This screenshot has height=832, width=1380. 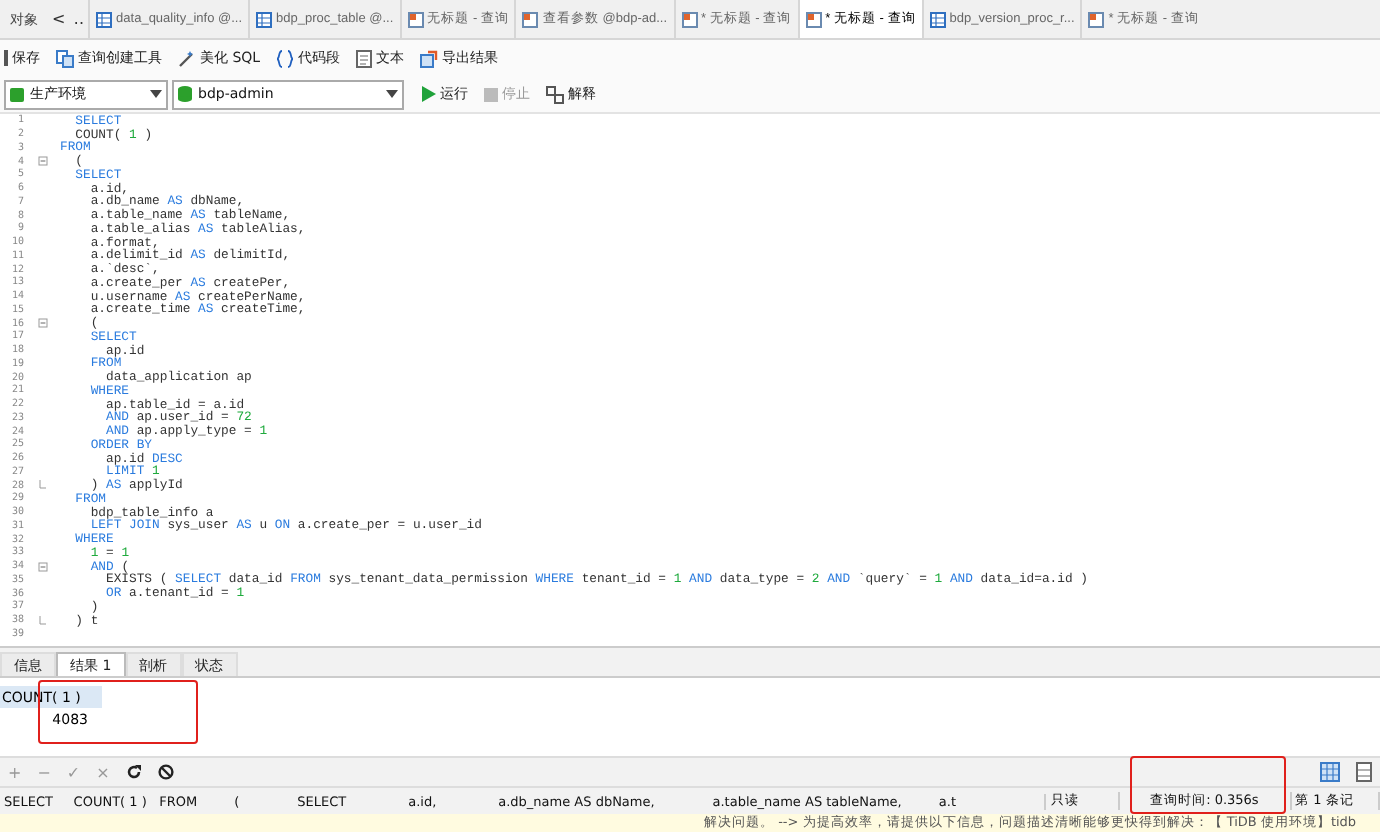 What do you see at coordinates (364, 58) in the screenshot?
I see `document-icon` at bounding box center [364, 58].